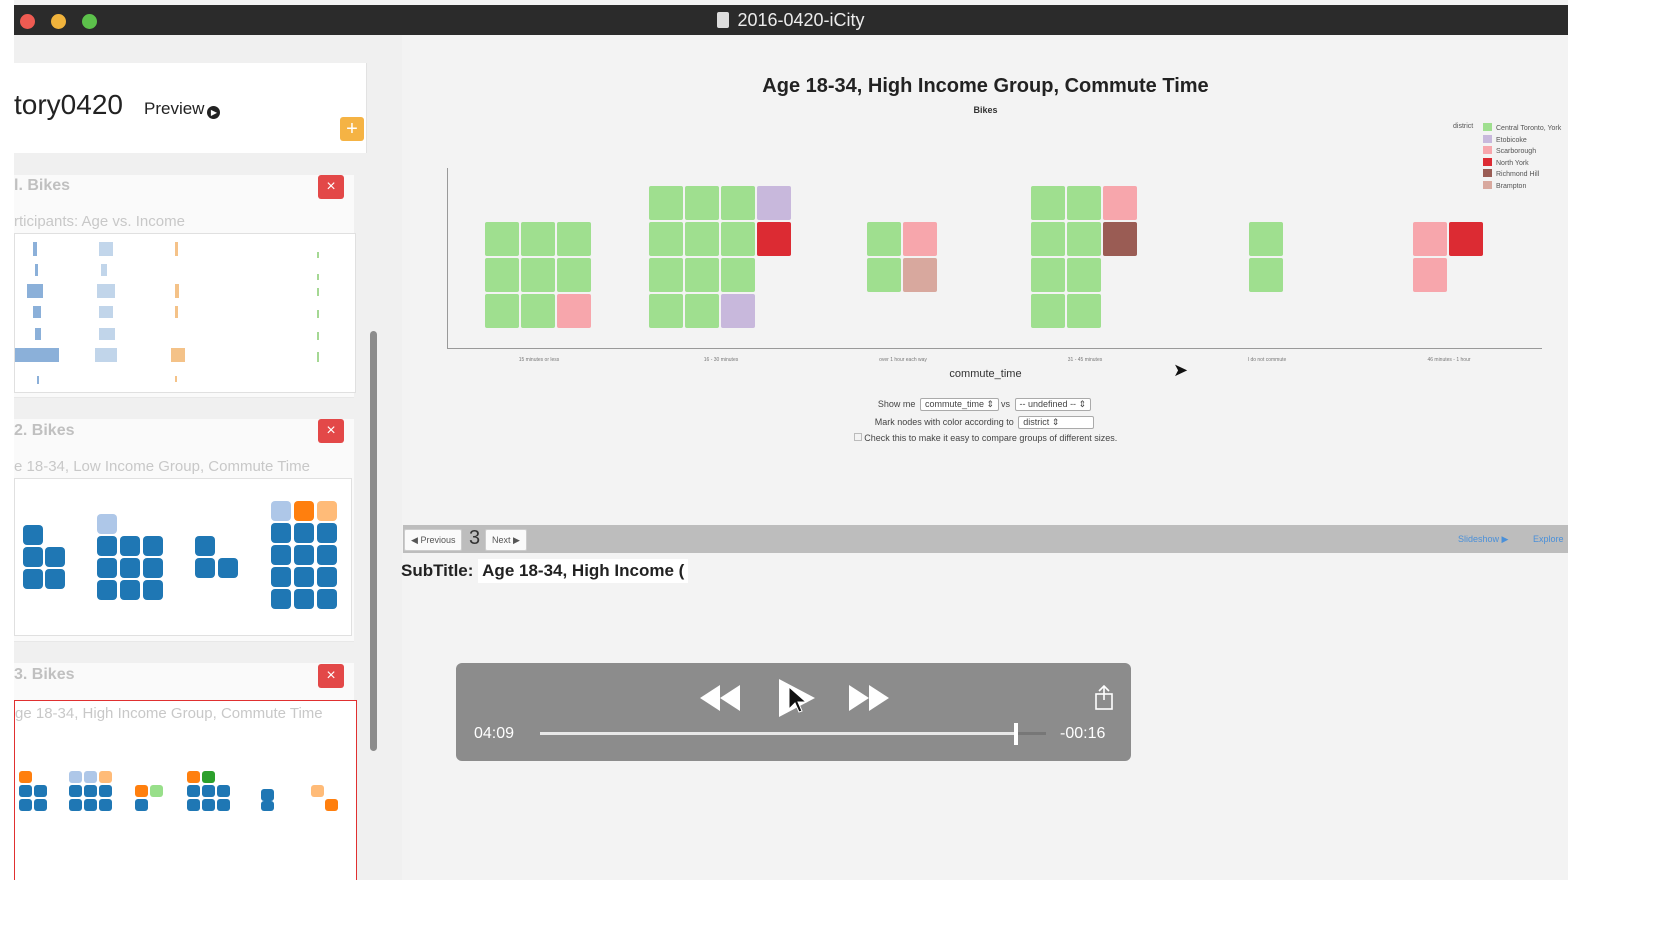 The width and height of the screenshot is (1667, 932). I want to click on play-button, so click(797, 698).